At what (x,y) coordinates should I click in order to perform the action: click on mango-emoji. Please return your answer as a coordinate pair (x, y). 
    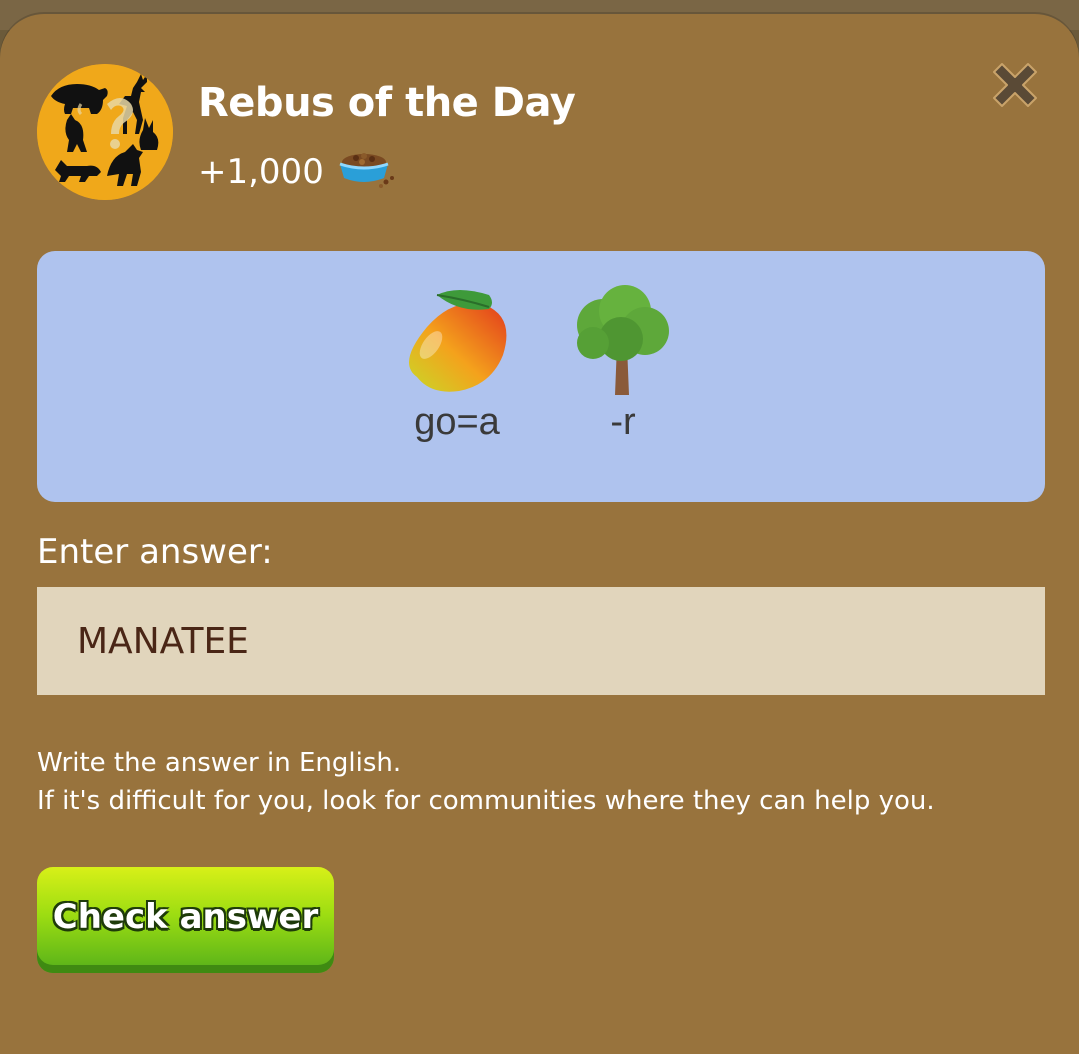
    Looking at the image, I should click on (457, 343).